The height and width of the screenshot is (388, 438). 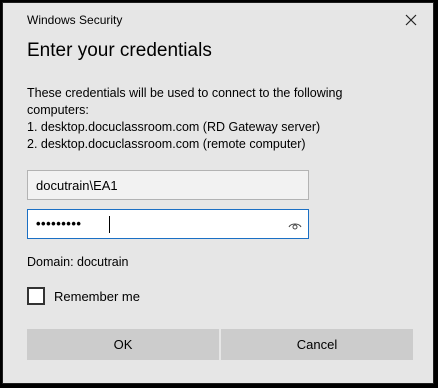 I want to click on window-title: Windows Security, so click(x=75, y=20).